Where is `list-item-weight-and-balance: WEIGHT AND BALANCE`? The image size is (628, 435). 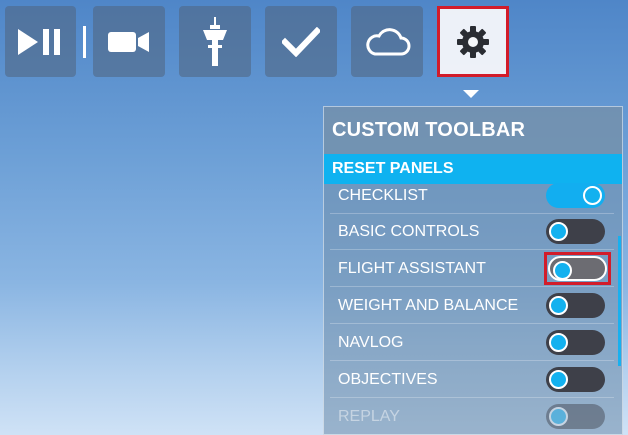 list-item-weight-and-balance: WEIGHT AND BALANCE is located at coordinates (472, 305).